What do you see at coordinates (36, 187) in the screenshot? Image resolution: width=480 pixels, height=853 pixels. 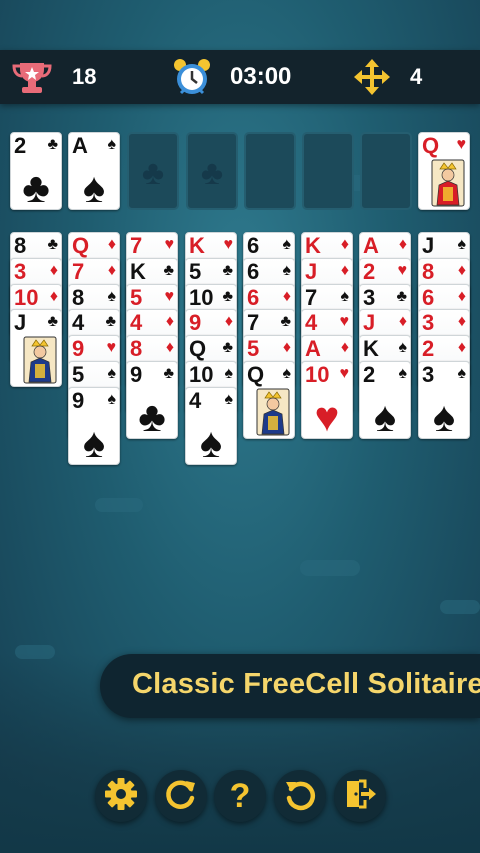 I see `card-center-suit-icon: ♣` at bounding box center [36, 187].